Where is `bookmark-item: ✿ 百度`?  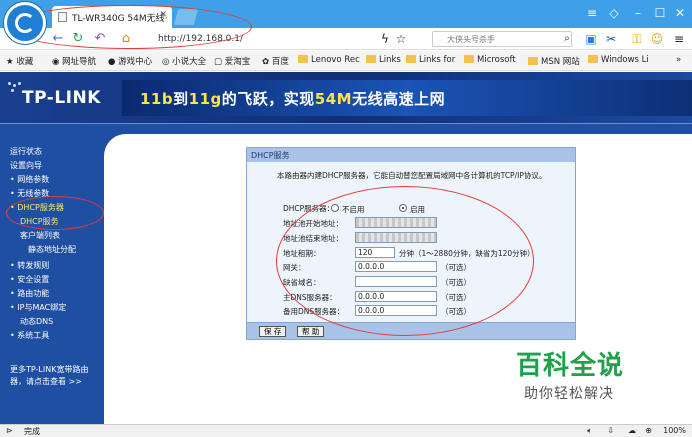
bookmark-item: ✿ 百度 is located at coordinates (275, 61).